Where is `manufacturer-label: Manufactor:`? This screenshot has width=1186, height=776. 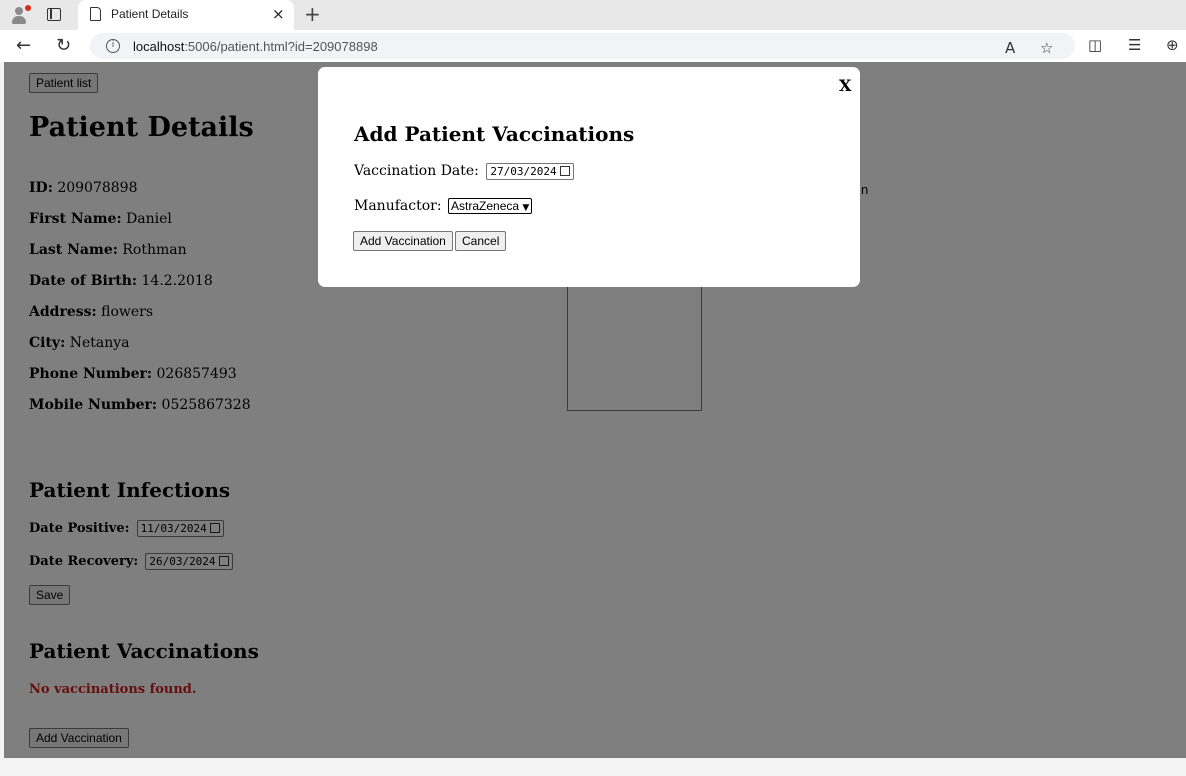 manufacturer-label: Manufactor: is located at coordinates (398, 206).